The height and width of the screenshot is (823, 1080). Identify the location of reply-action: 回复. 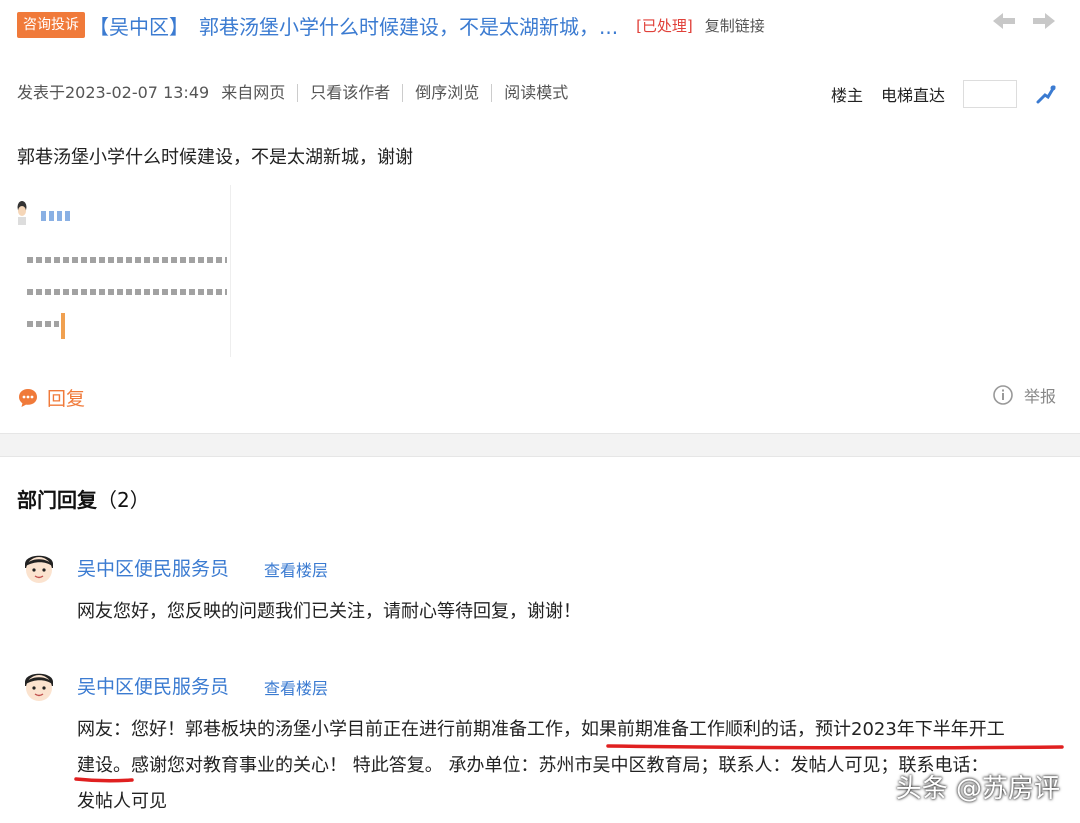
(51, 397).